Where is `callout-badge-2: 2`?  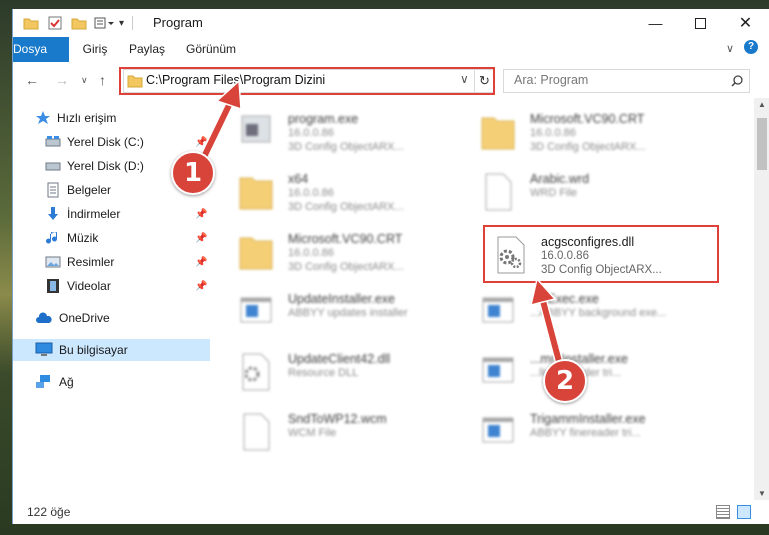 callout-badge-2: 2 is located at coordinates (565, 381).